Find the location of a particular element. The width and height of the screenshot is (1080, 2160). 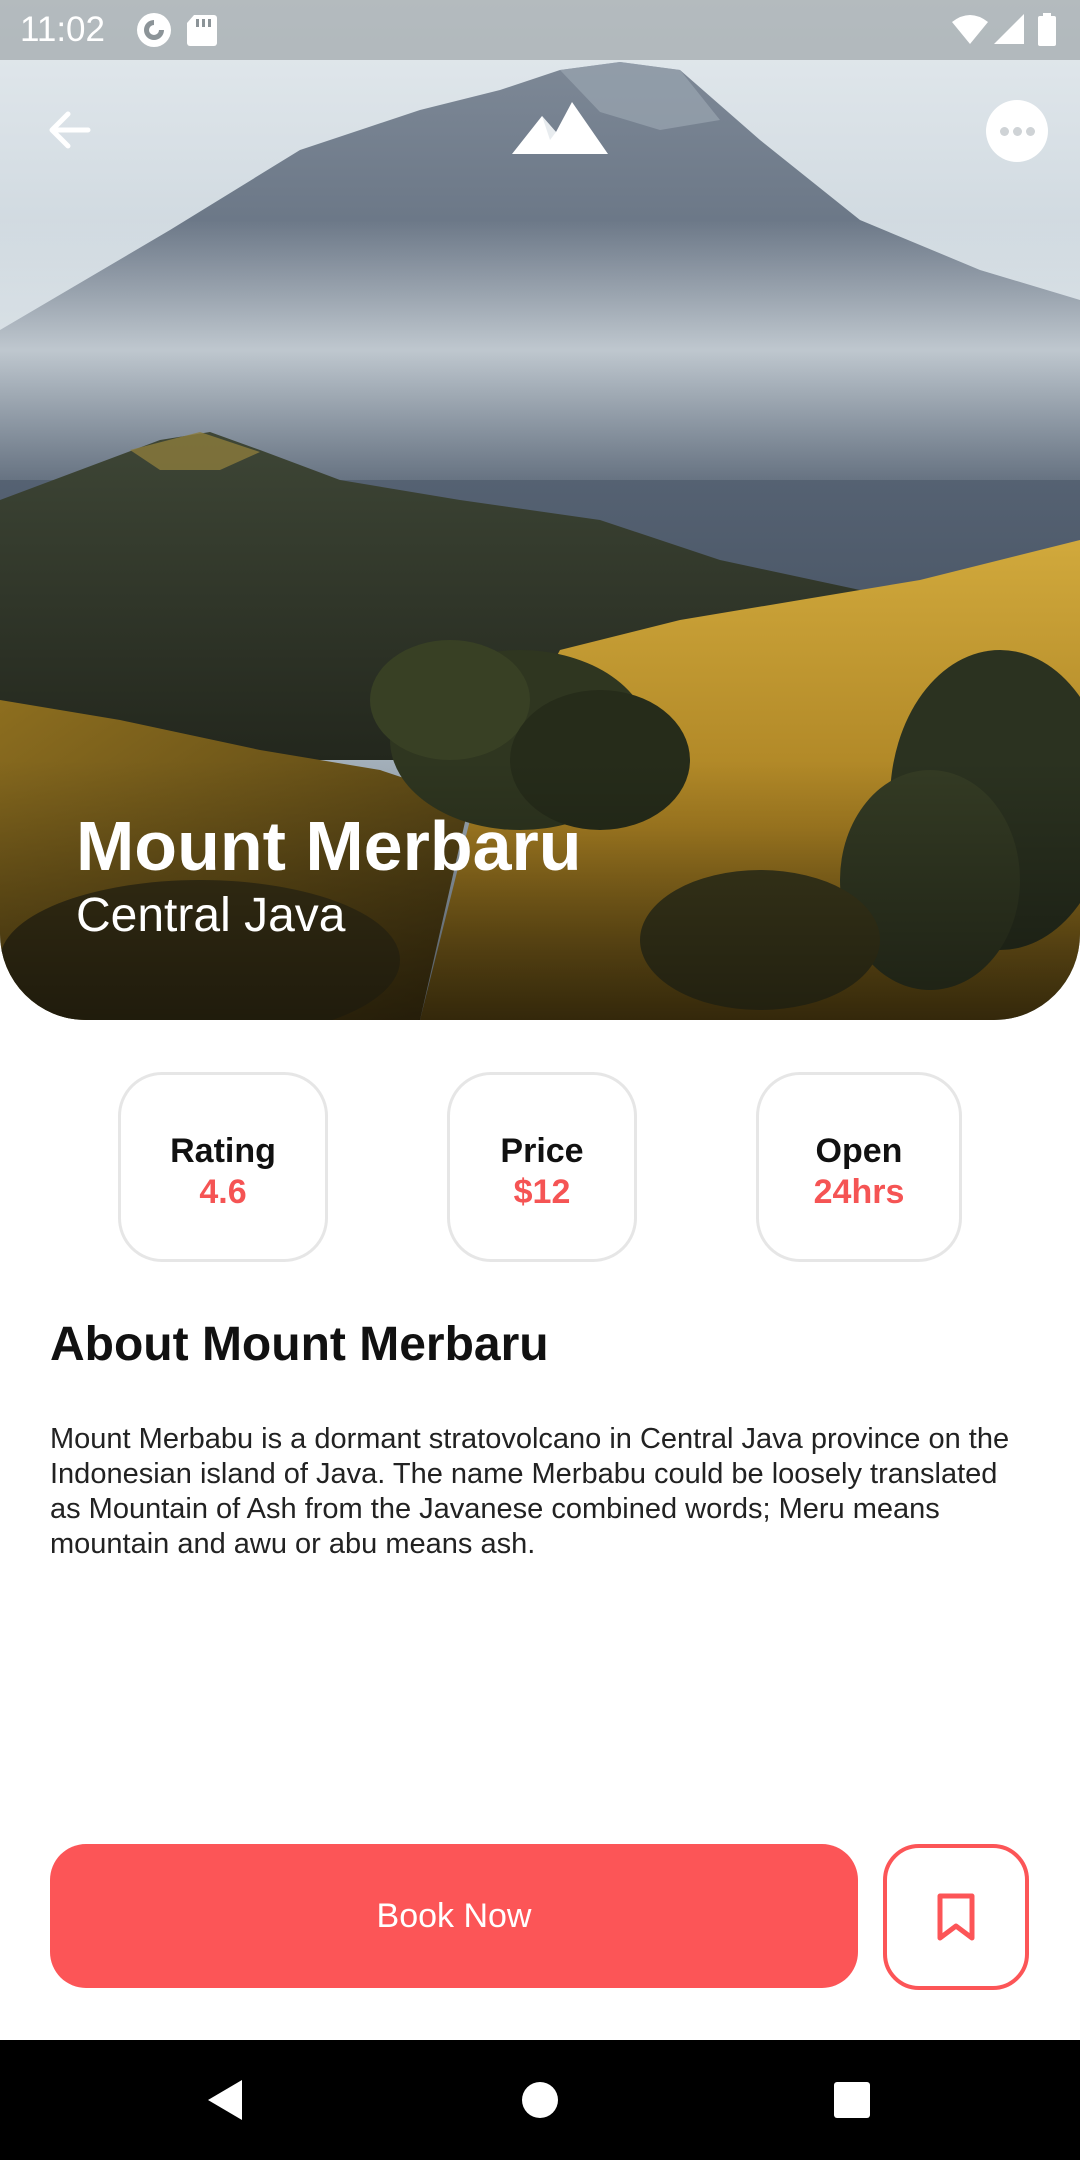

status-bar: 11:02 is located at coordinates (540, 30).